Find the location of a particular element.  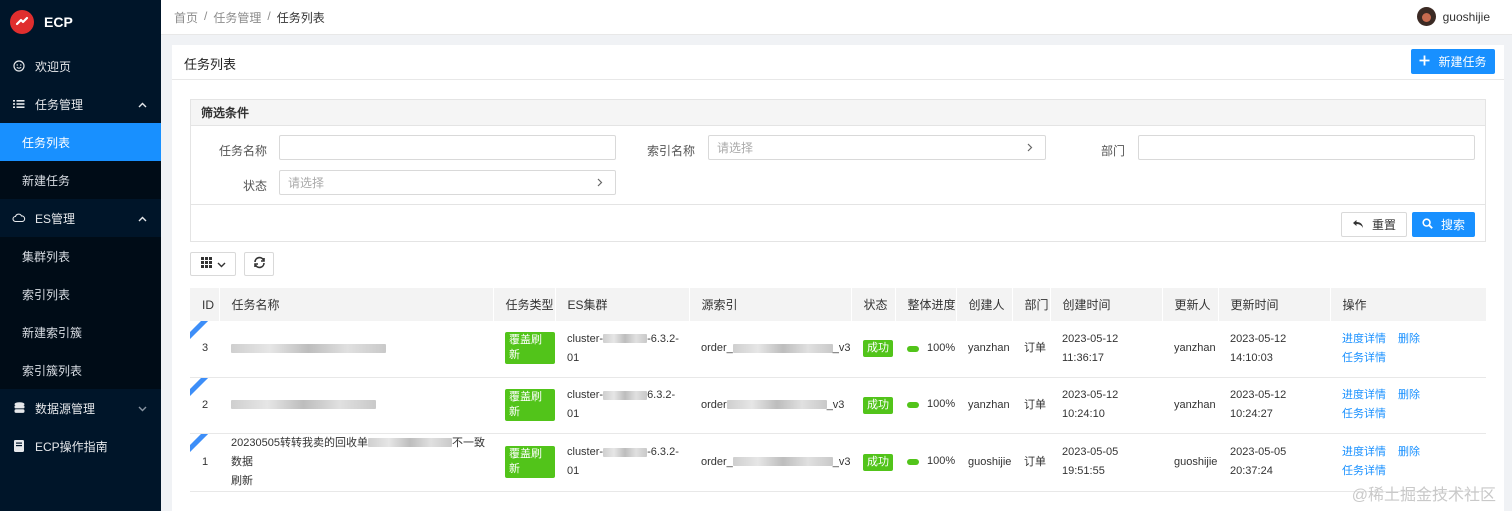

cell-text: 2023-05-05 is located at coordinates (1090, 452).